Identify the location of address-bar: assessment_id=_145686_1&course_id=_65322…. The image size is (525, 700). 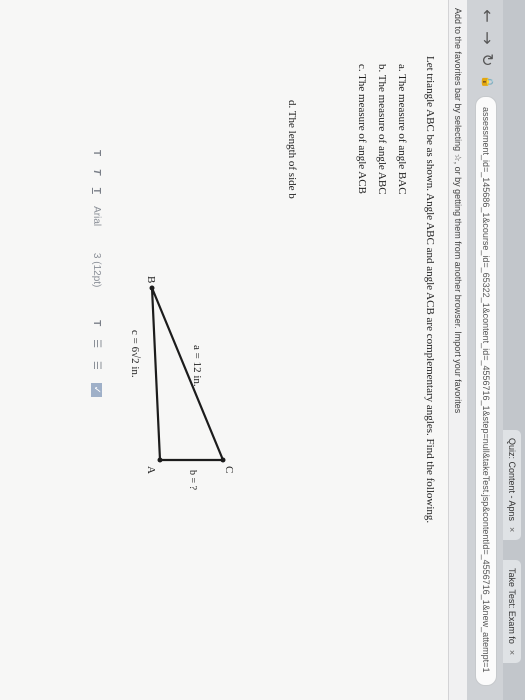
(486, 391).